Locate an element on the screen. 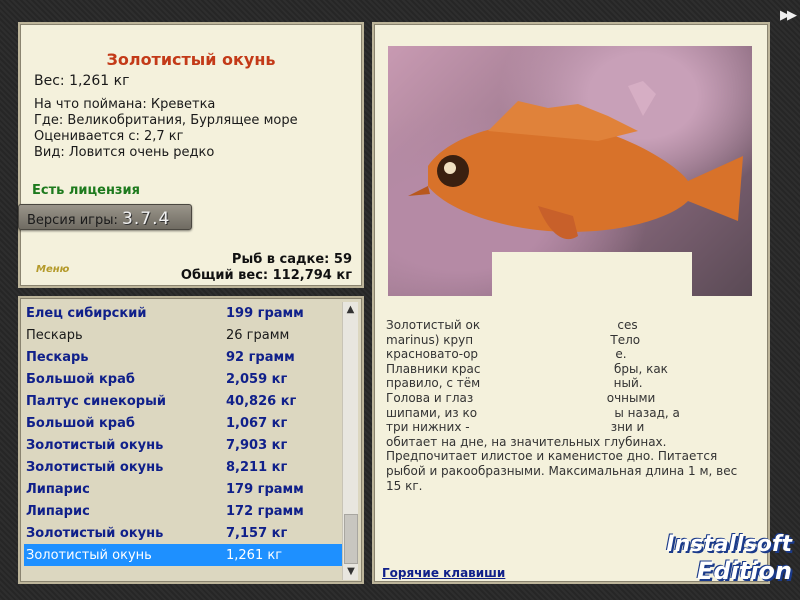 The width and height of the screenshot is (800, 600). description-line: правило, с тём ный. is located at coordinates (514, 383).